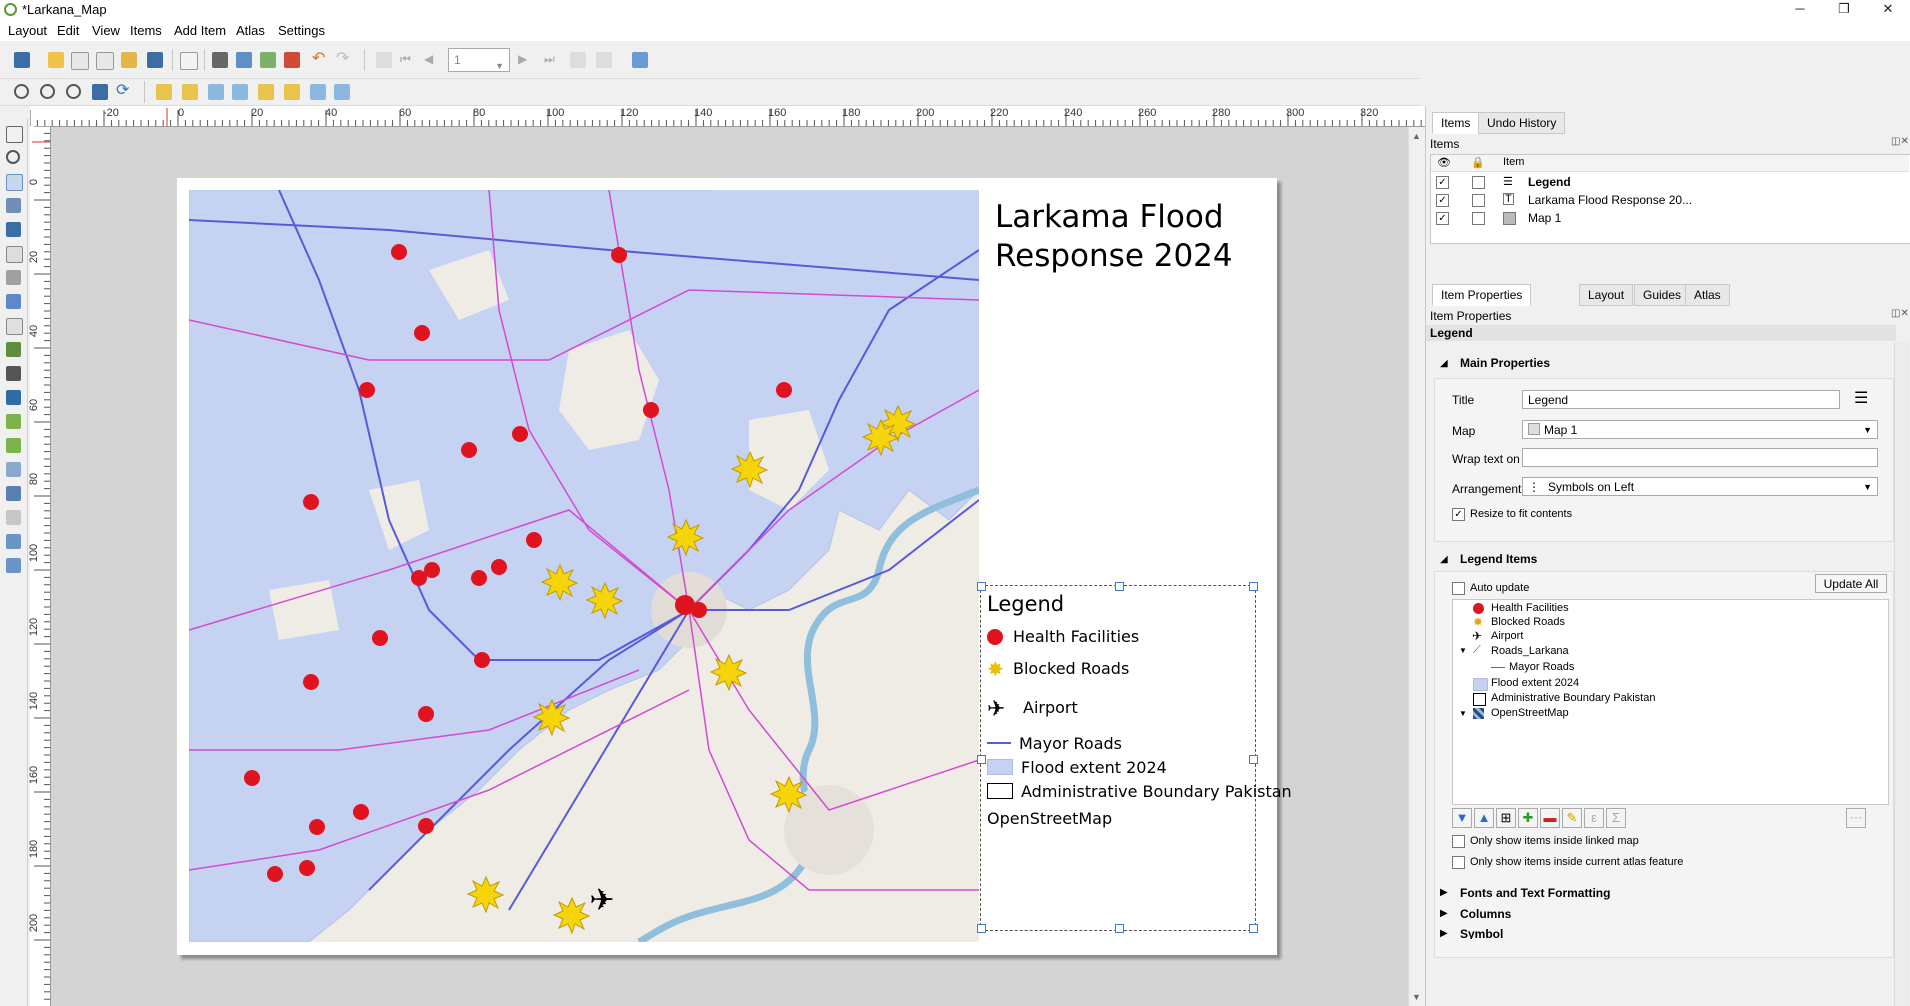  Describe the element at coordinates (1535, 683) in the screenshot. I see `legend-tree-item: Flood extent 2024` at that location.